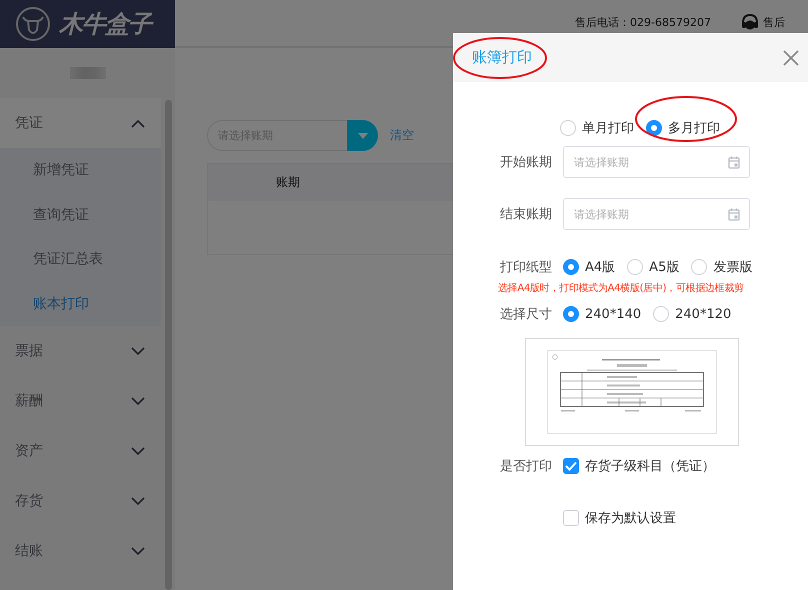 The image size is (808, 590). Describe the element at coordinates (29, 351) in the screenshot. I see `menu-group-label: 票据` at that location.